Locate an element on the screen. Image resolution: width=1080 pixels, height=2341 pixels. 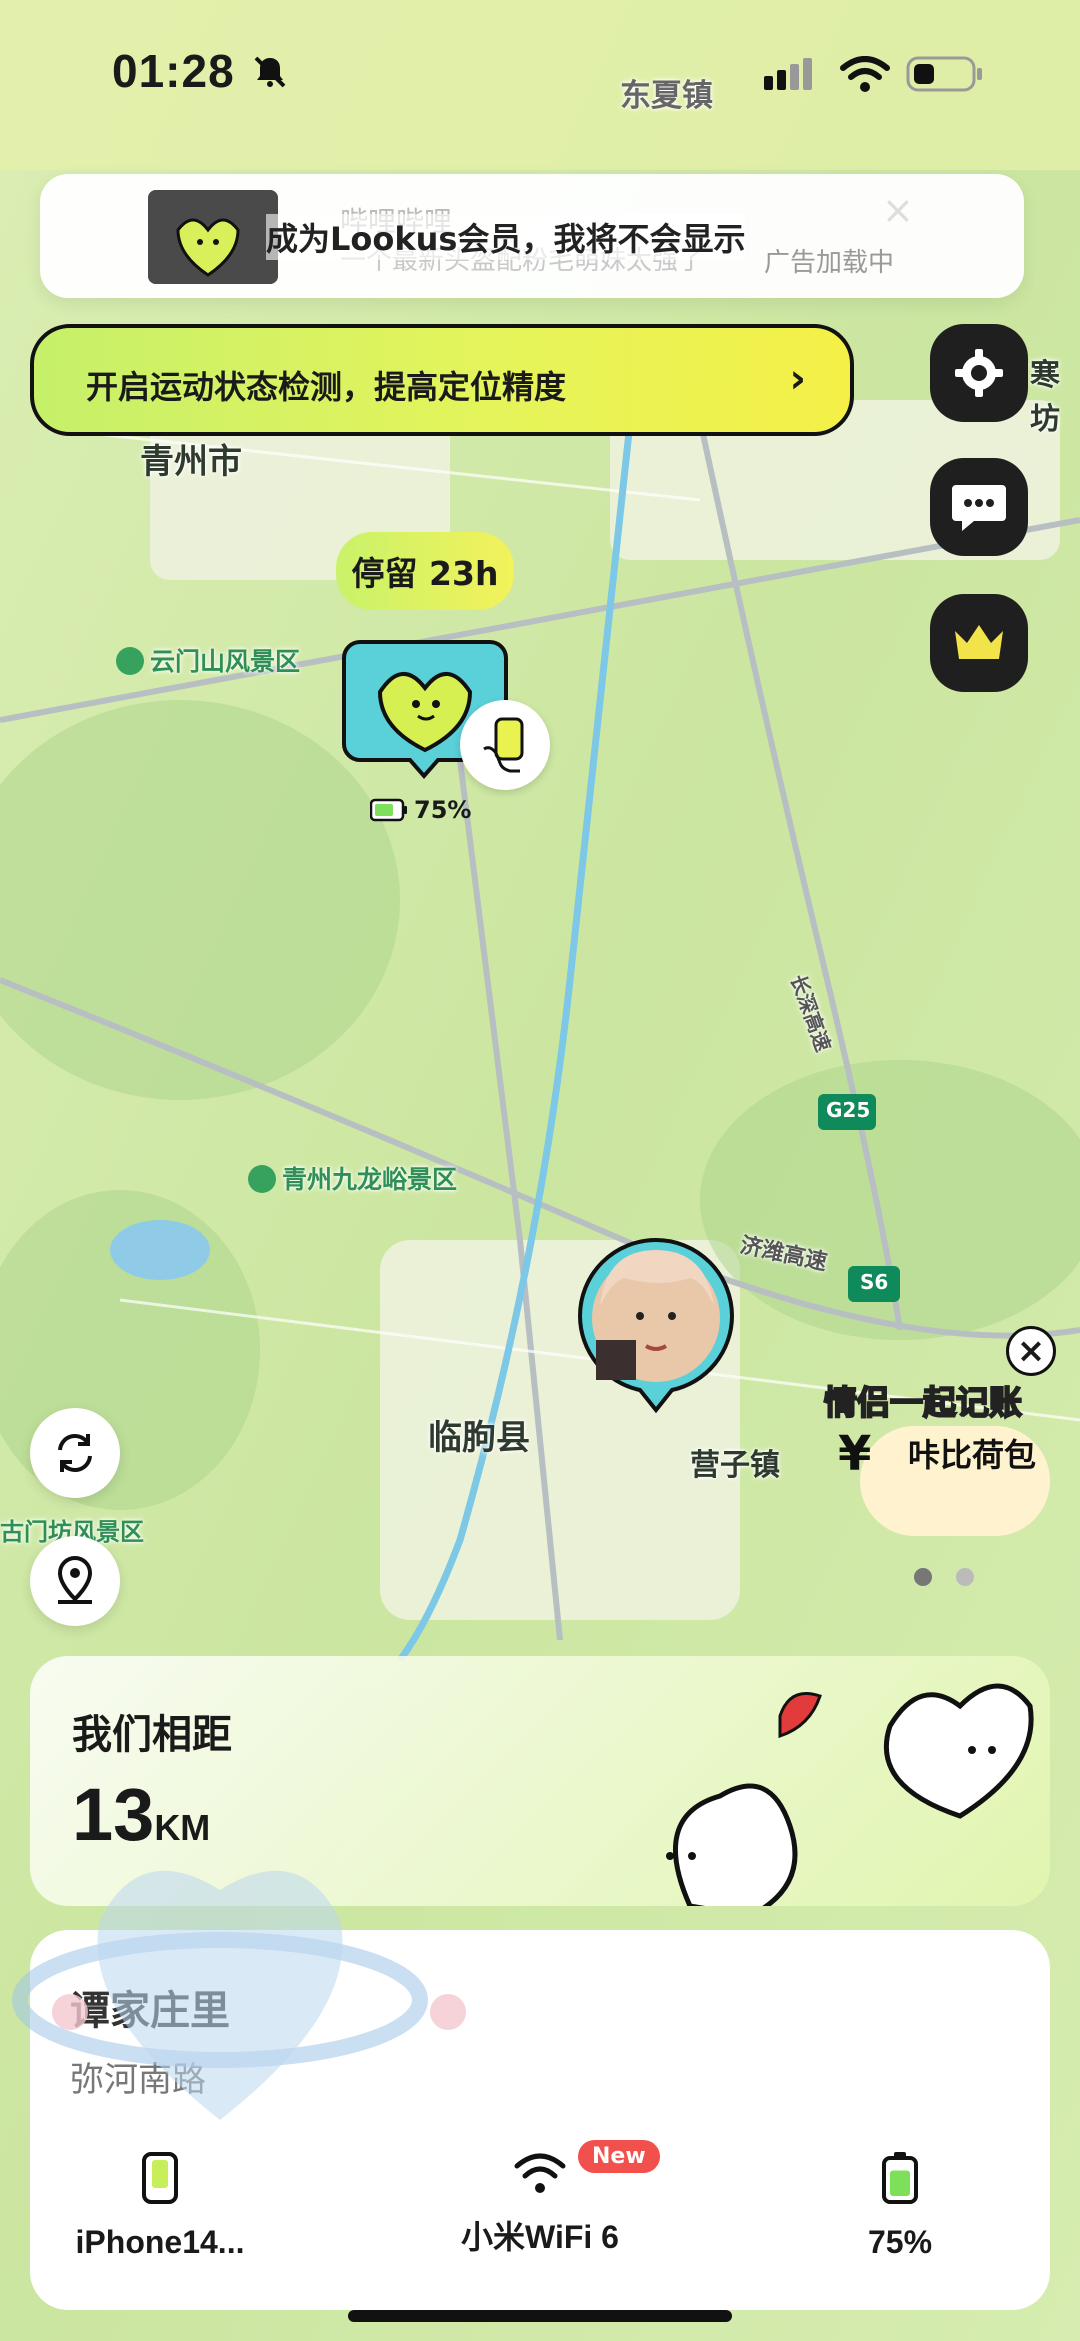
locate-button is located at coordinates (75, 1581).